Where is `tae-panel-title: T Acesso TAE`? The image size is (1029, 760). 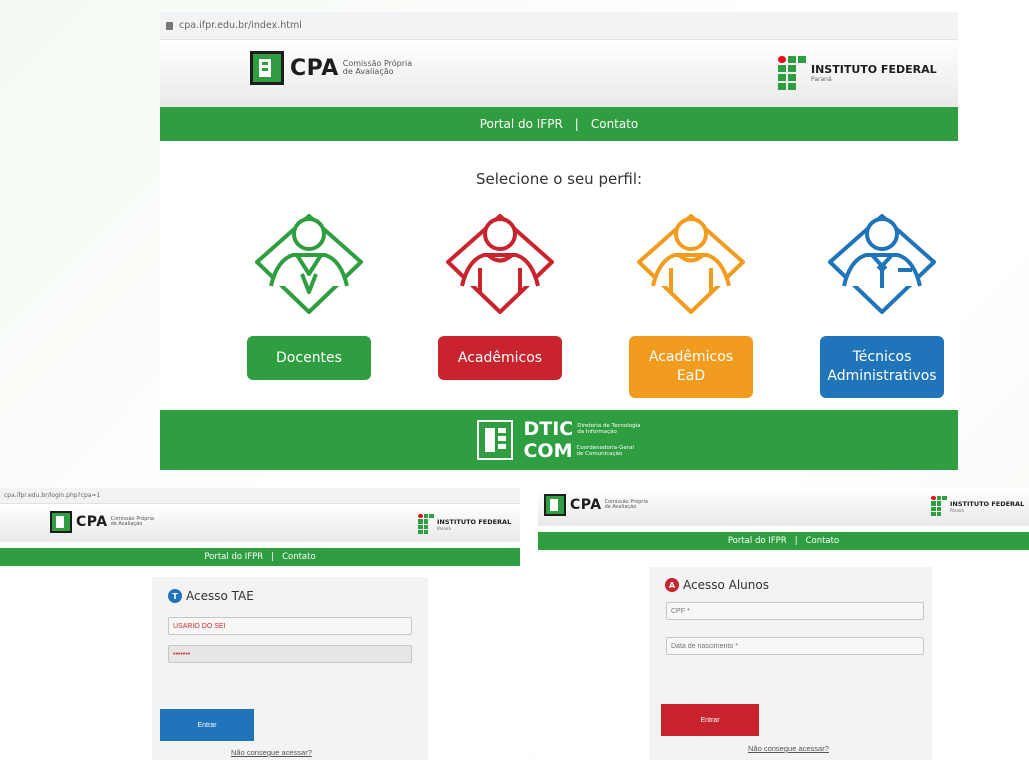
tae-panel-title: T Acesso TAE is located at coordinates (211, 596).